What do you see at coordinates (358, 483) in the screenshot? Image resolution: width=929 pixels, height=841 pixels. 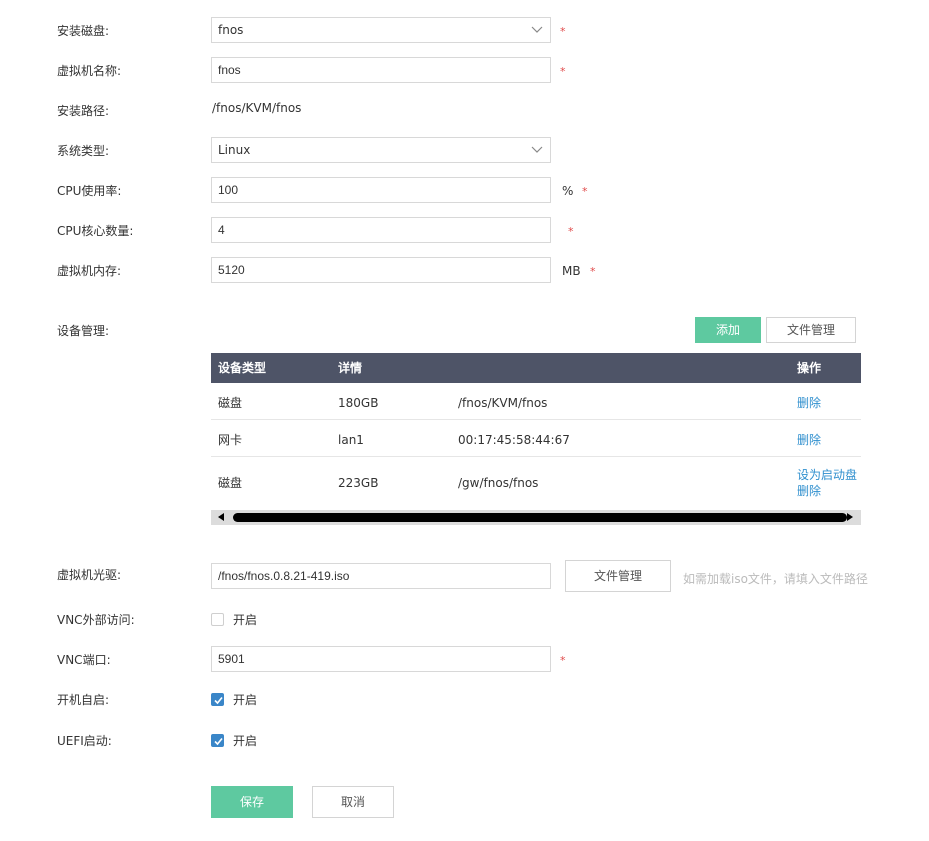 I see `device-size: 223GB` at bounding box center [358, 483].